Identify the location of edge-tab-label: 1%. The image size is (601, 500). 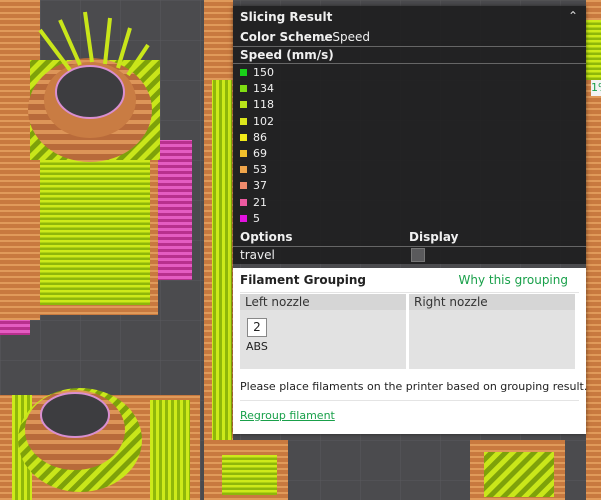
(596, 88).